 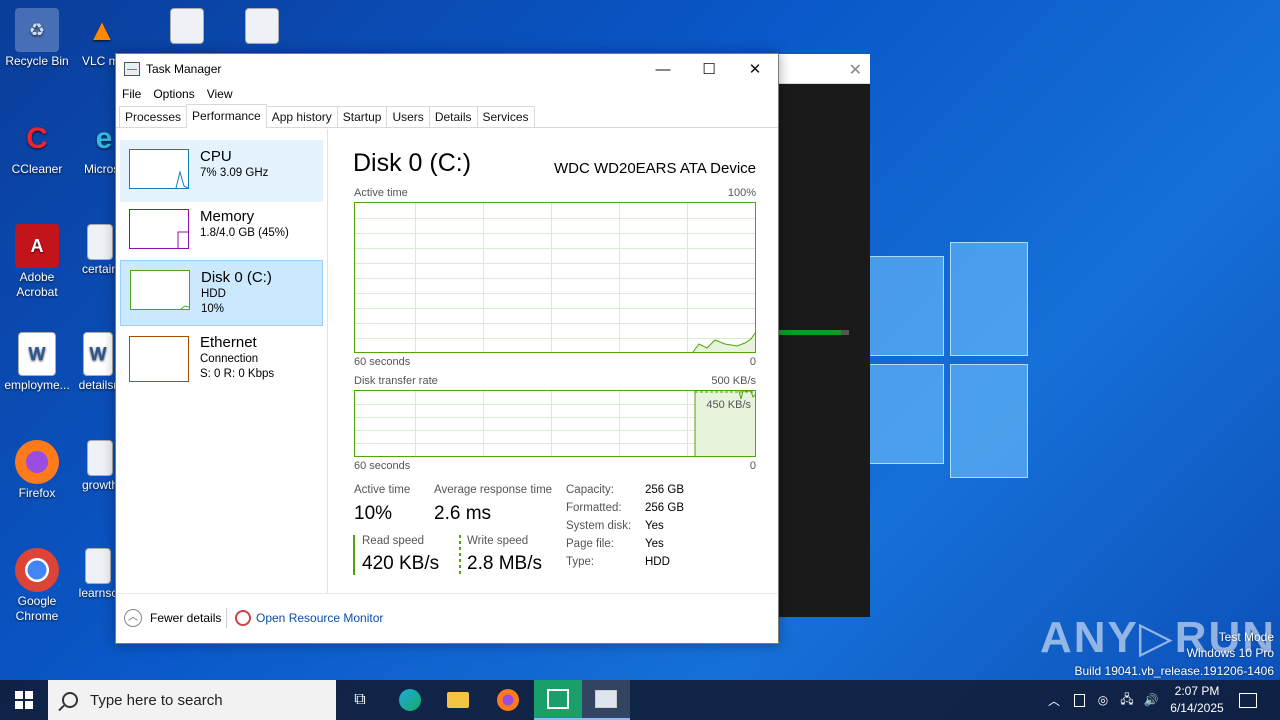 I want to click on taskbar-app-active, so click(x=558, y=700).